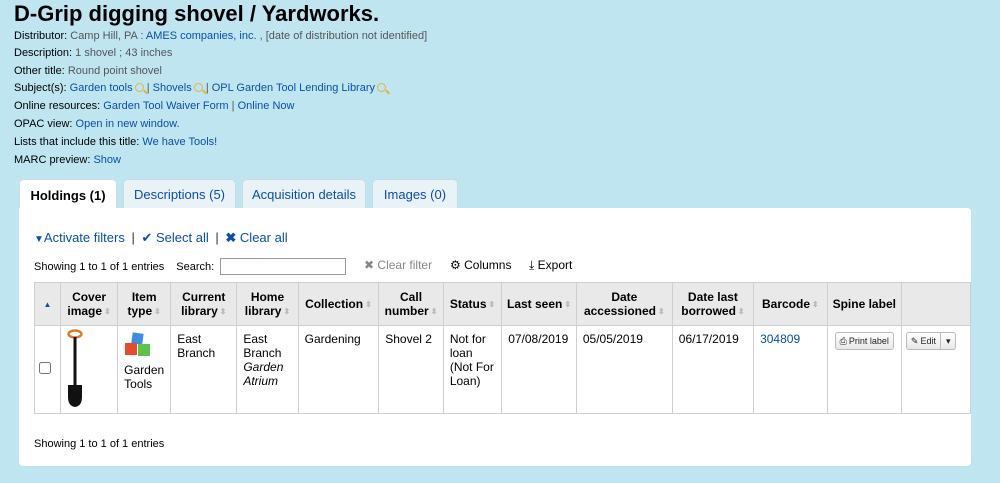 The width and height of the screenshot is (1000, 483). Describe the element at coordinates (107, 160) in the screenshot. I see `marc-show-link: Show` at that location.